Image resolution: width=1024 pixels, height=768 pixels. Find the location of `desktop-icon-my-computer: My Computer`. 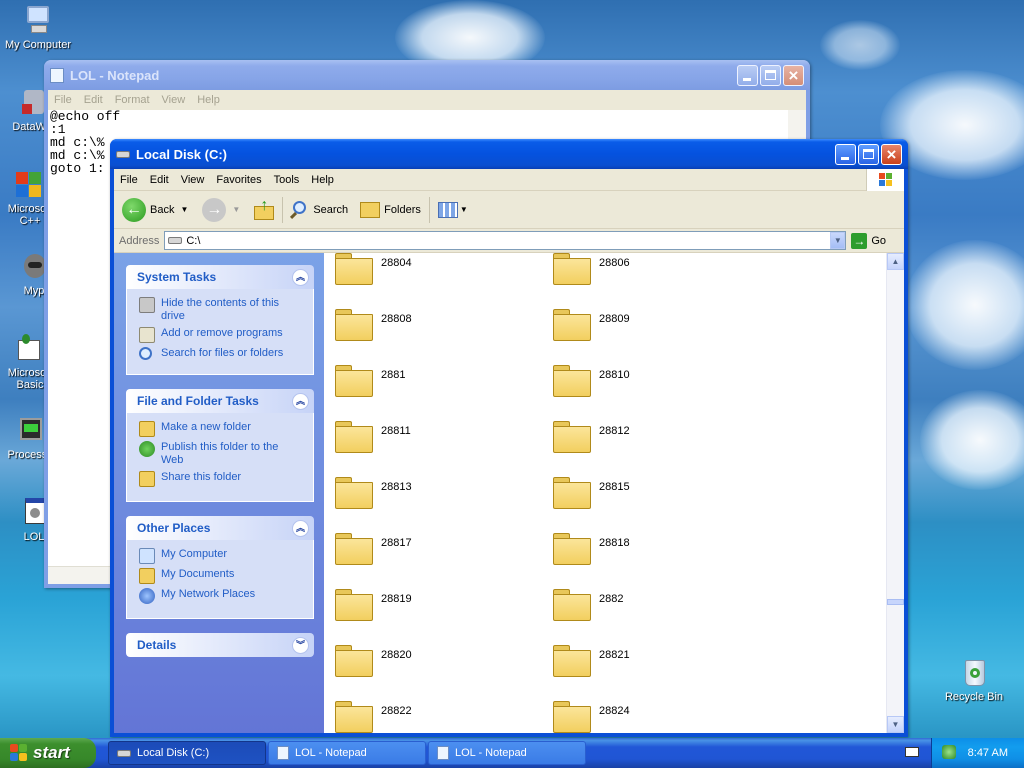

desktop-icon-my-computer: My Computer is located at coordinates (38, 27).